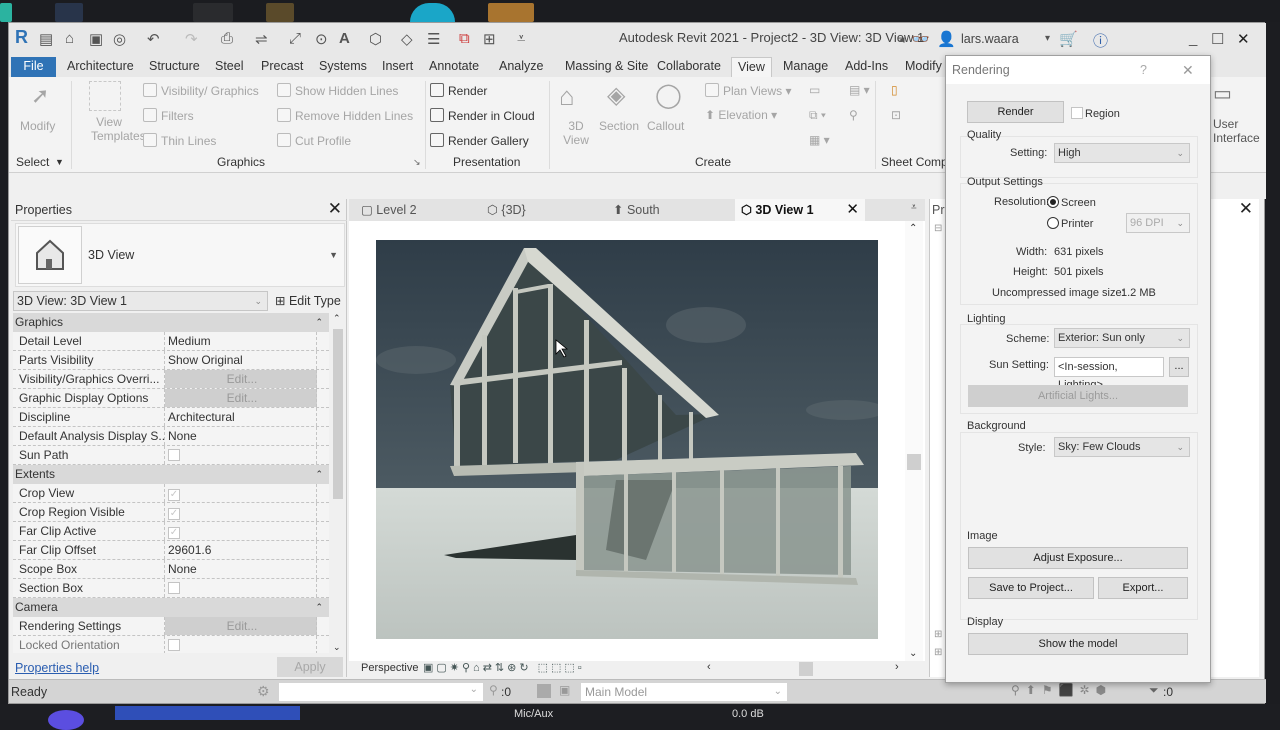  What do you see at coordinates (171, 569) in the screenshot?
I see `property-row: Scope Box None` at bounding box center [171, 569].